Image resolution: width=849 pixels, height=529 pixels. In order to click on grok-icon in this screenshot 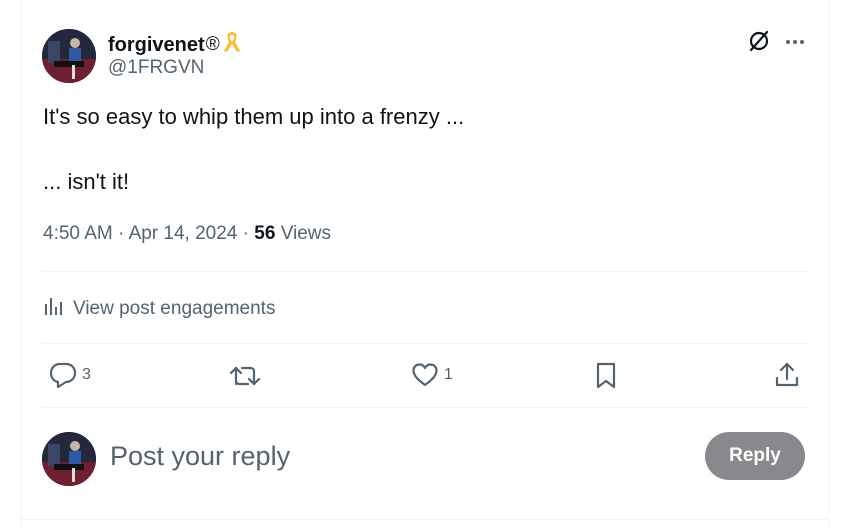, I will do `click(759, 43)`.